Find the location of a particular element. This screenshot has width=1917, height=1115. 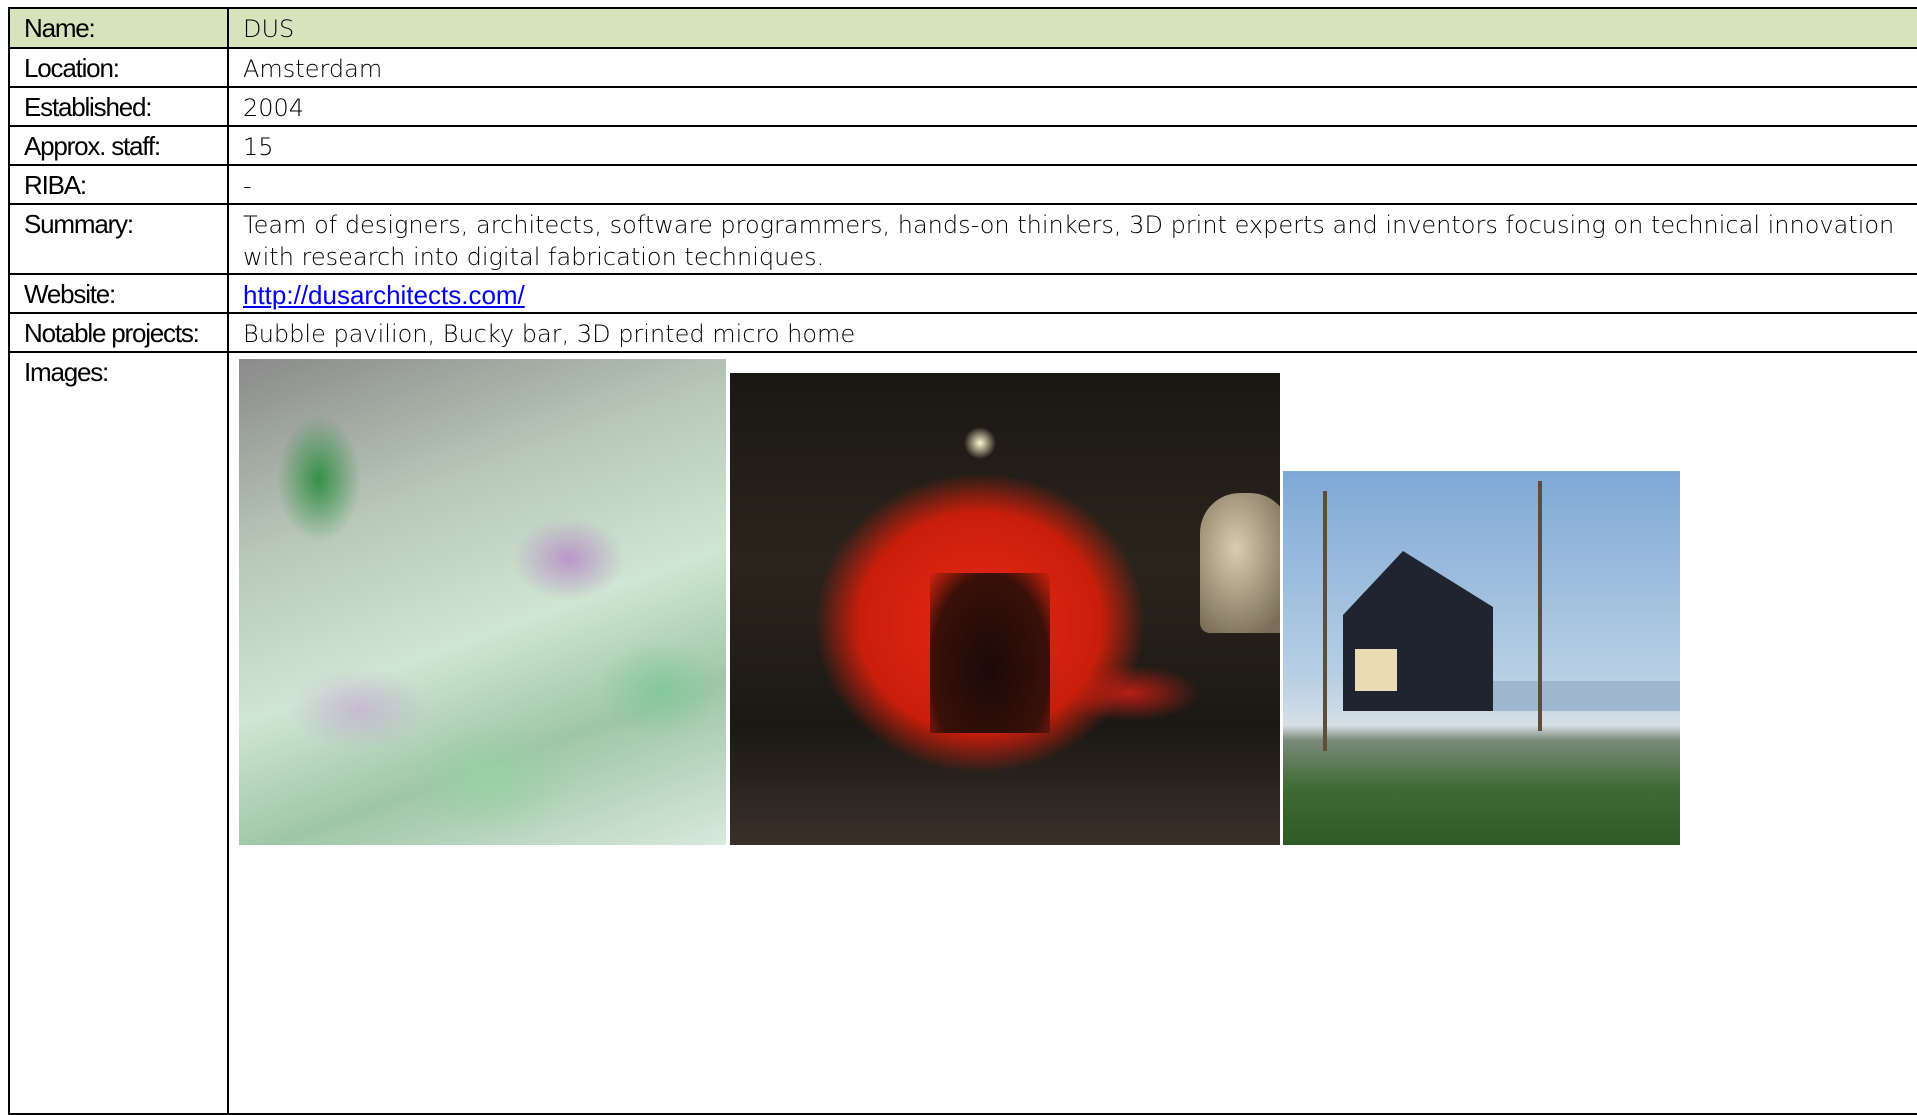

label-name: Name: is located at coordinates (118, 28).